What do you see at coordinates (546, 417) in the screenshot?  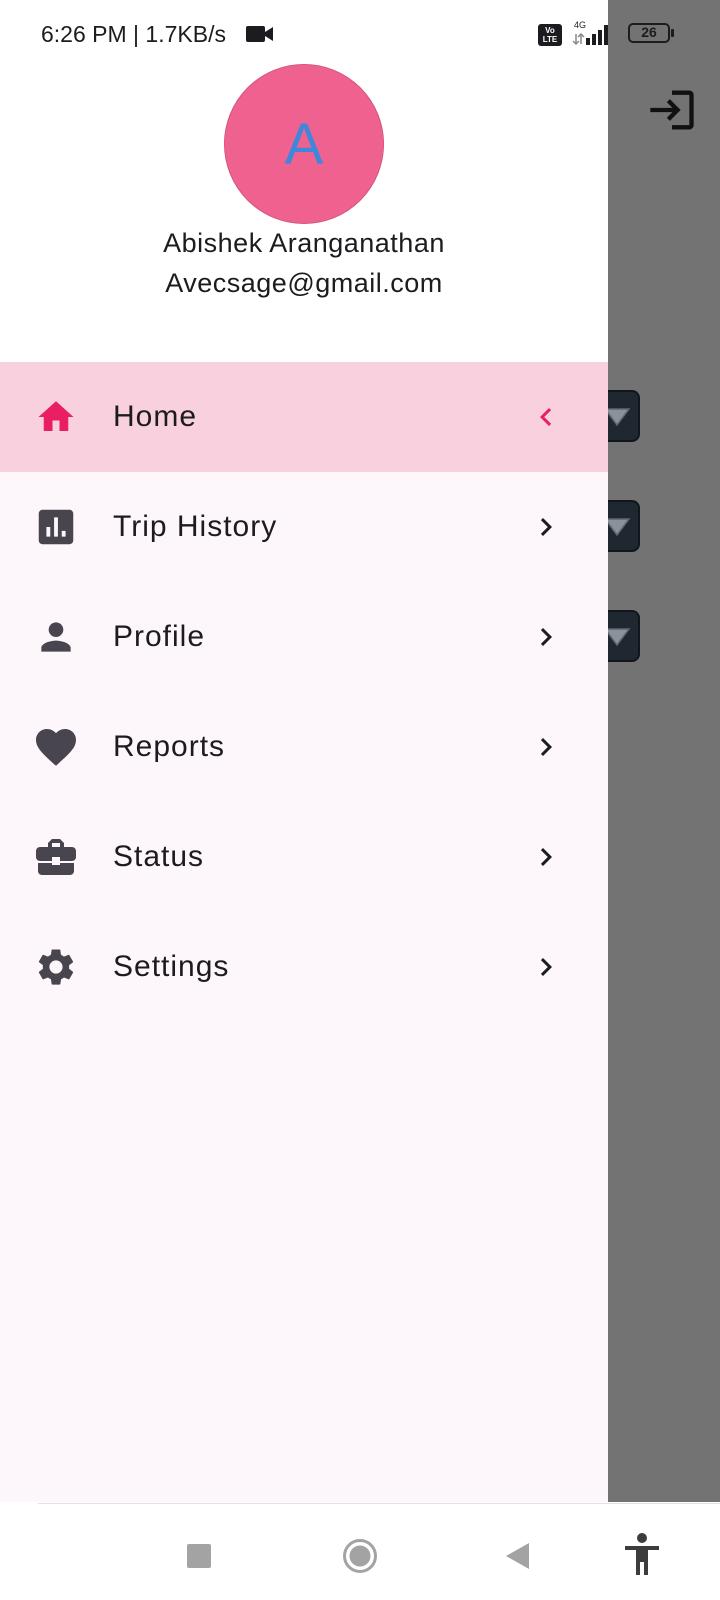 I see `chevron-left-icon` at bounding box center [546, 417].